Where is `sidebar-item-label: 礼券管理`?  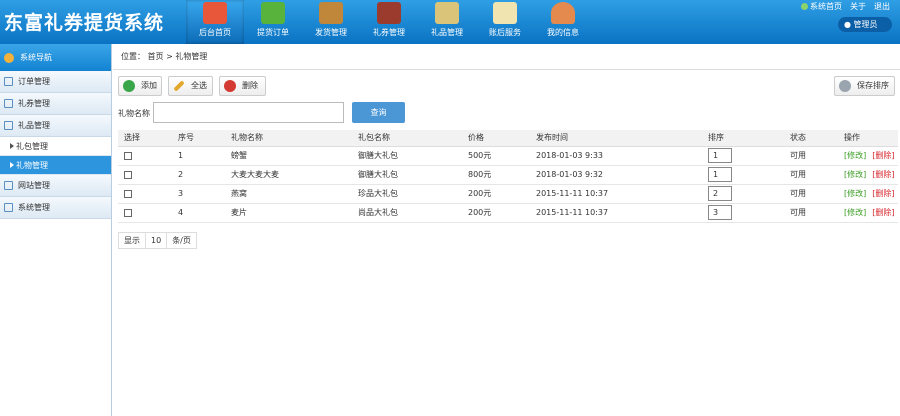
sidebar-item-label: 礼券管理 is located at coordinates (34, 103).